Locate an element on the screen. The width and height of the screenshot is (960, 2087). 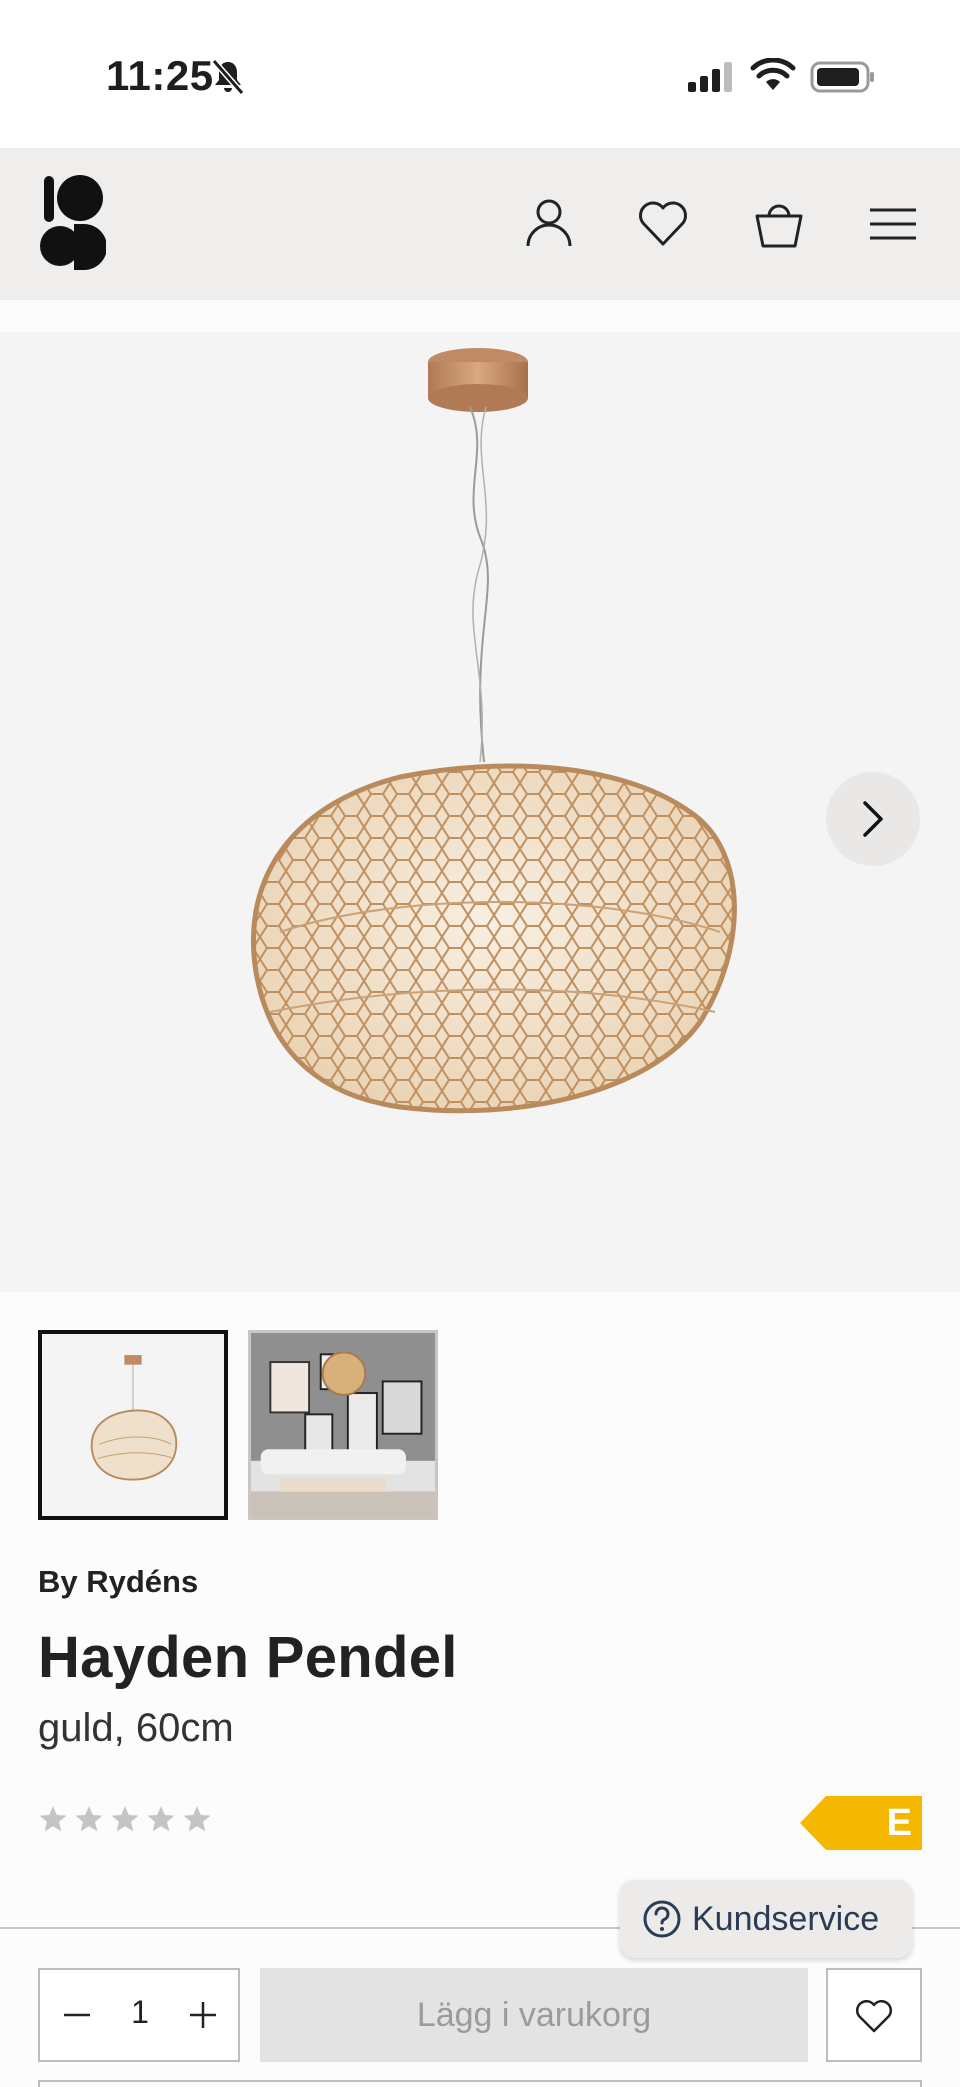
product-brand: By Rydéns is located at coordinates (118, 1582).